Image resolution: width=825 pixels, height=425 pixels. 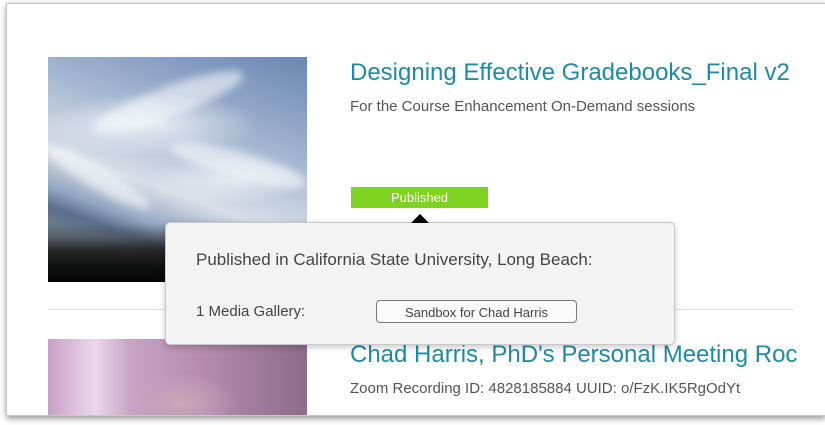 What do you see at coordinates (177, 377) in the screenshot?
I see `media-thumbnail` at bounding box center [177, 377].